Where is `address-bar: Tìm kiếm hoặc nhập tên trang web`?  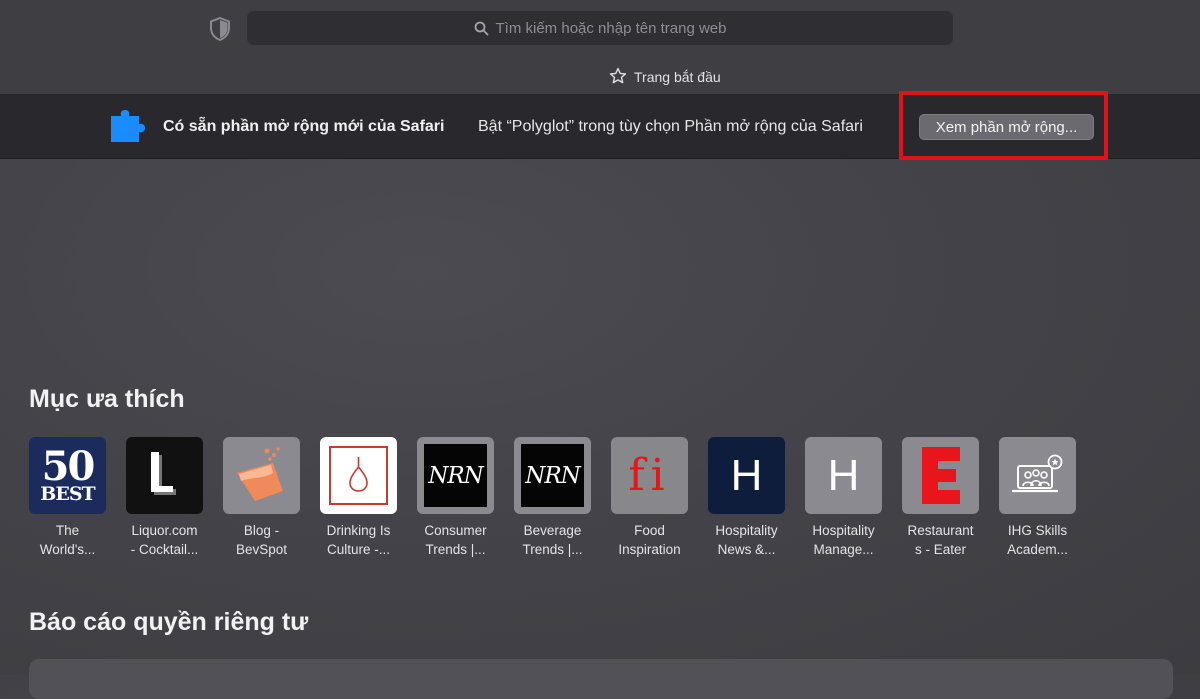 address-bar: Tìm kiếm hoặc nhập tên trang web is located at coordinates (600, 28).